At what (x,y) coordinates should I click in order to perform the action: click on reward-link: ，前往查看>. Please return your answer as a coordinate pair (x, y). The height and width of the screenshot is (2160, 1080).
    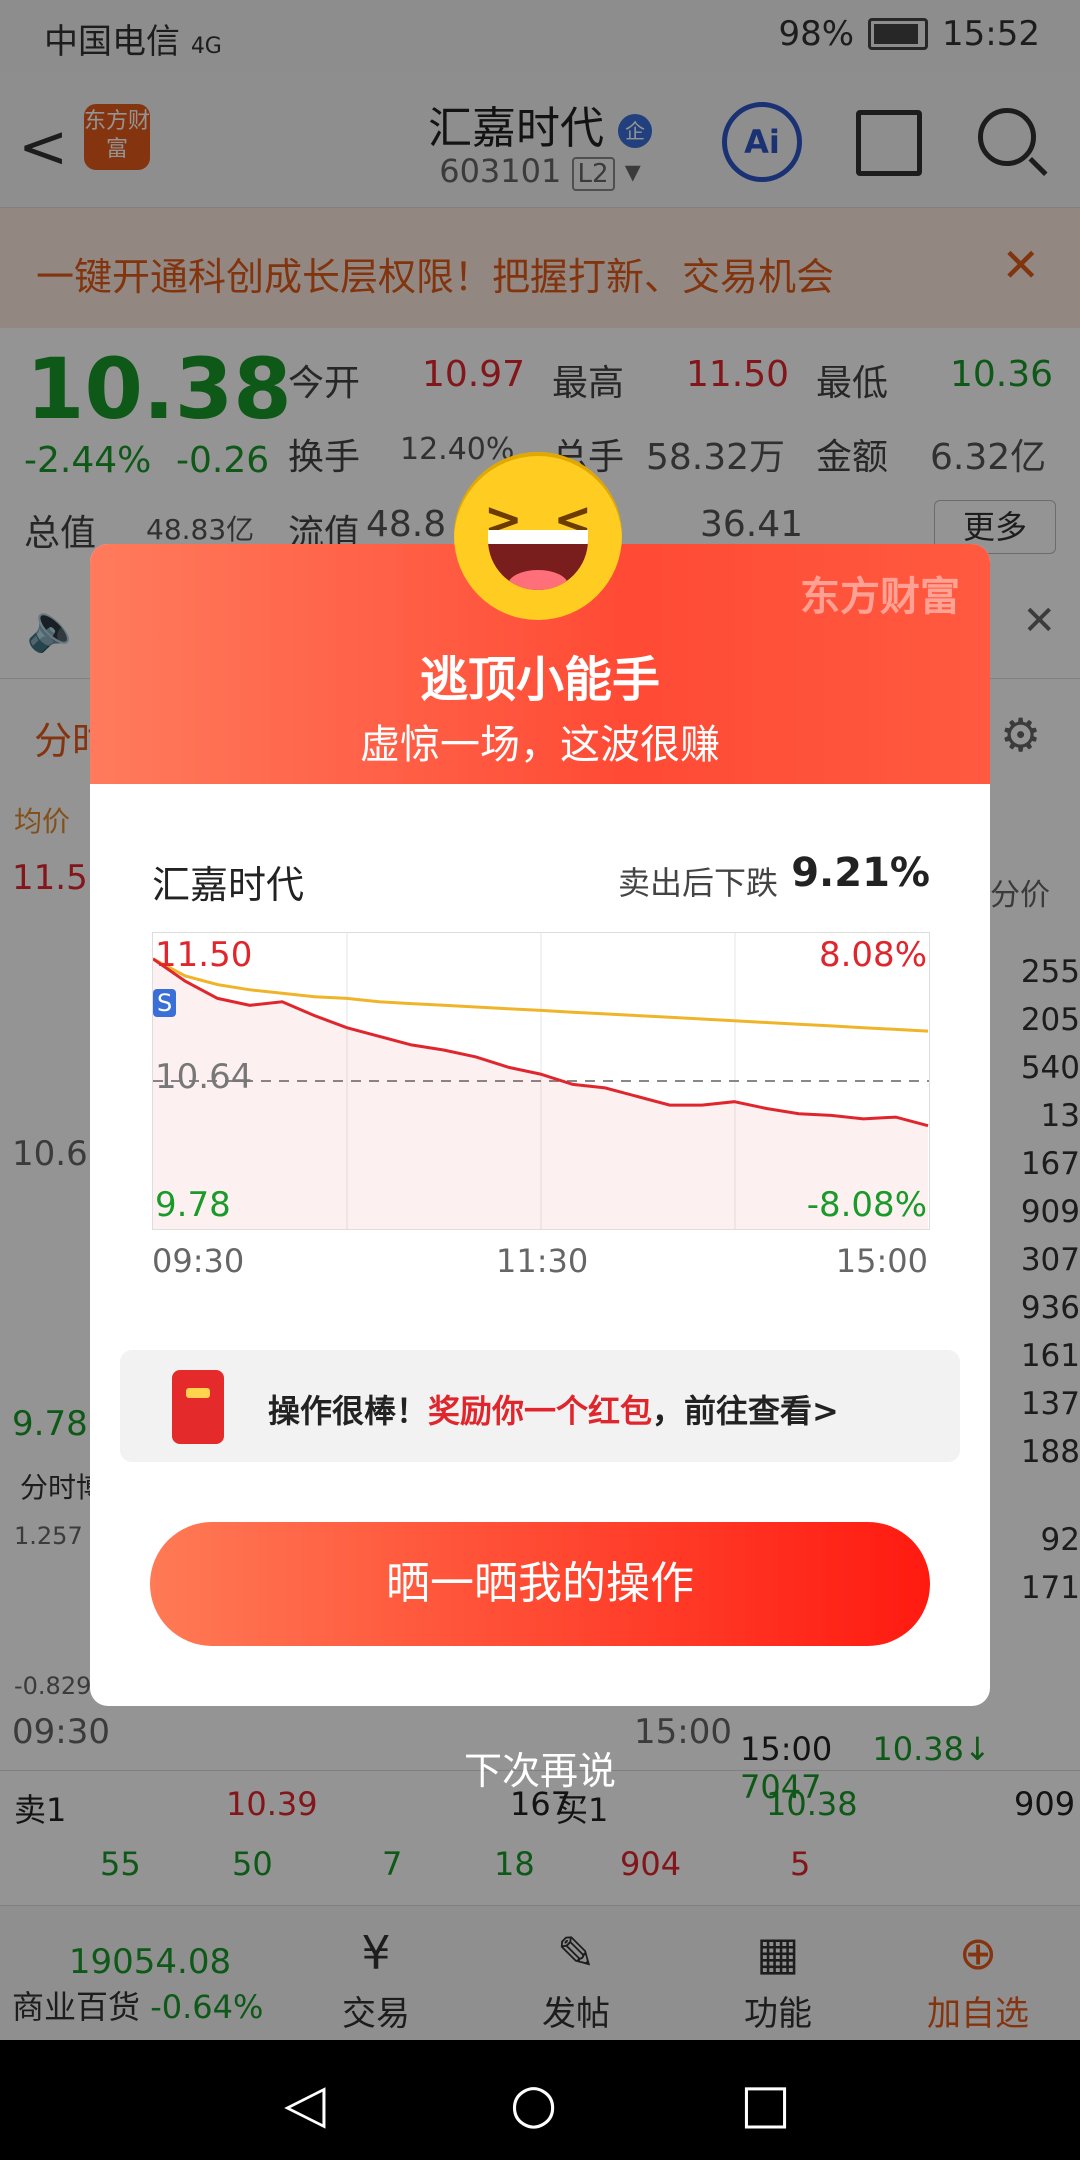
    Looking at the image, I should click on (745, 1411).